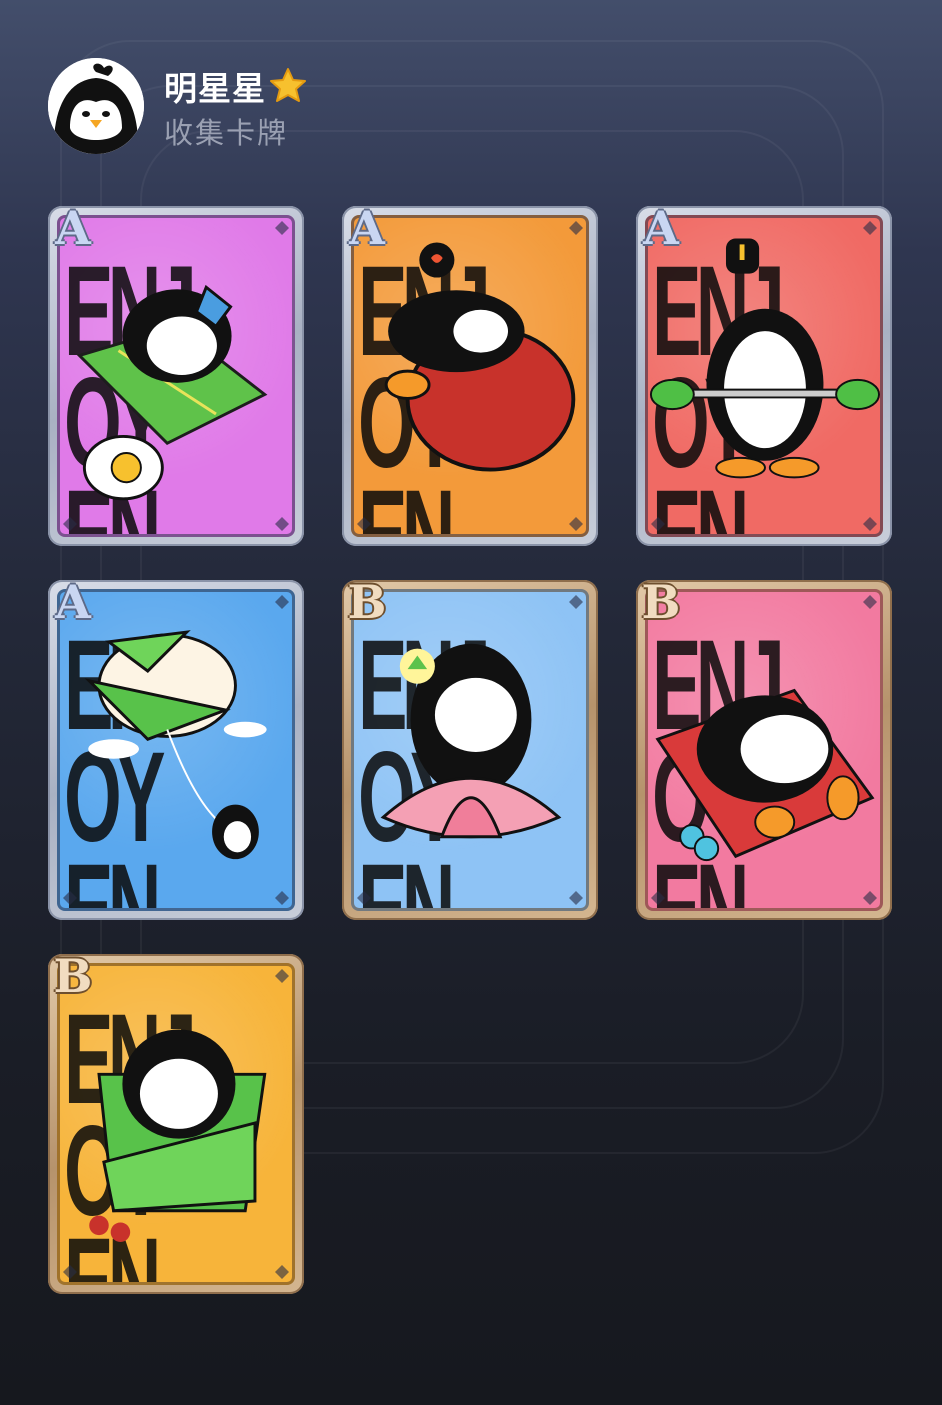 This screenshot has height=1405, width=942. Describe the element at coordinates (480, 357) in the screenshot. I see `penguin-red-date-icon` at that location.